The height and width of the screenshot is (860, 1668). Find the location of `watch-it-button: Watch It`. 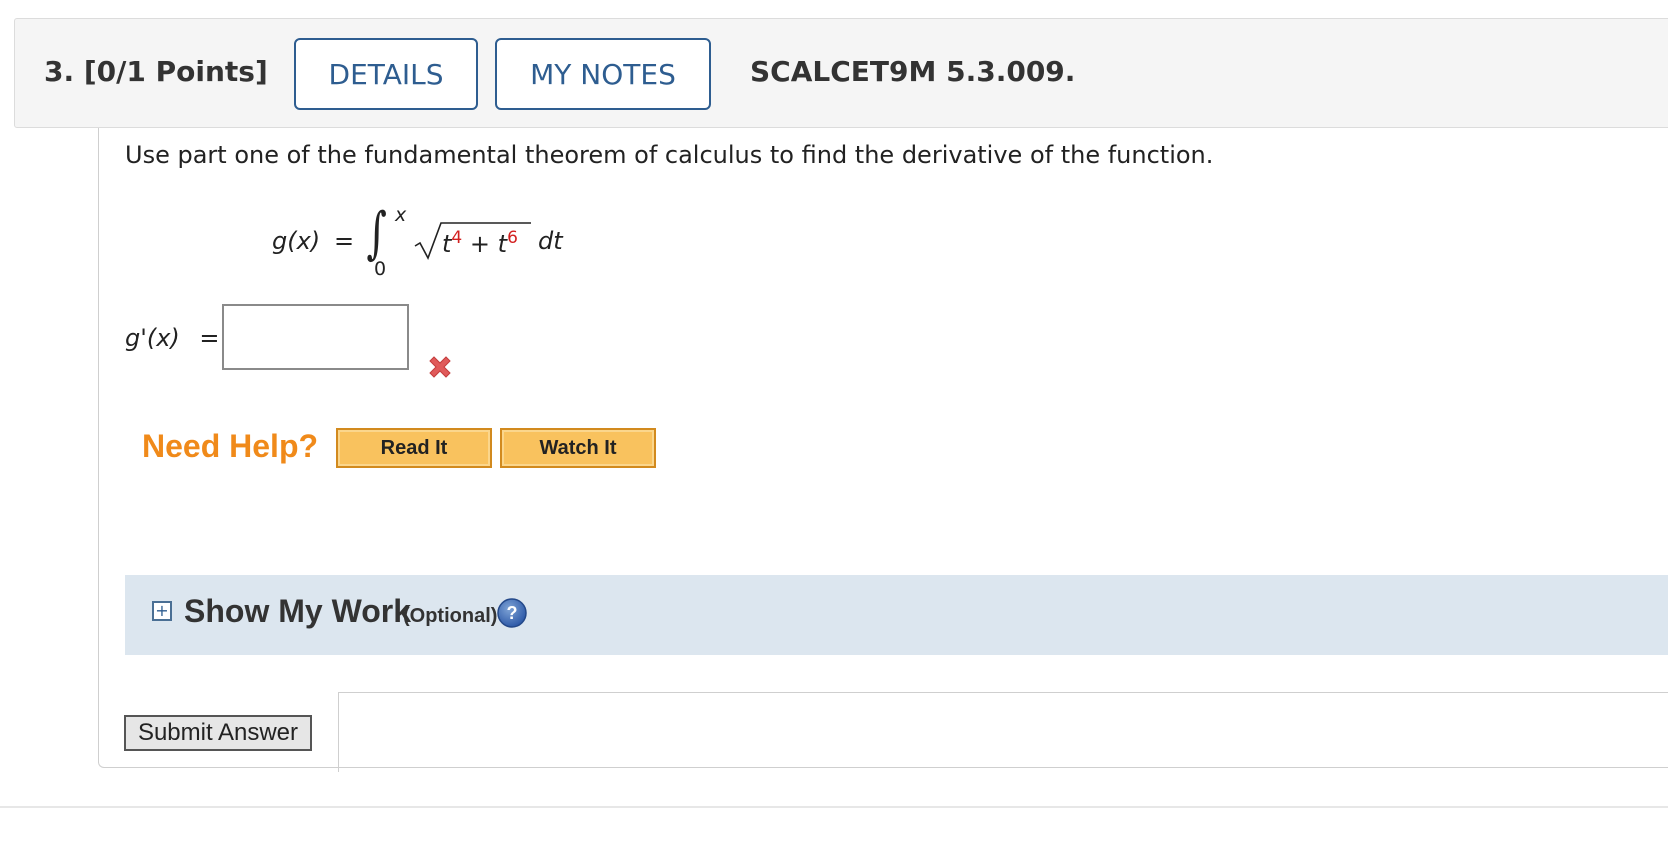

watch-it-button: Watch It is located at coordinates (578, 448).